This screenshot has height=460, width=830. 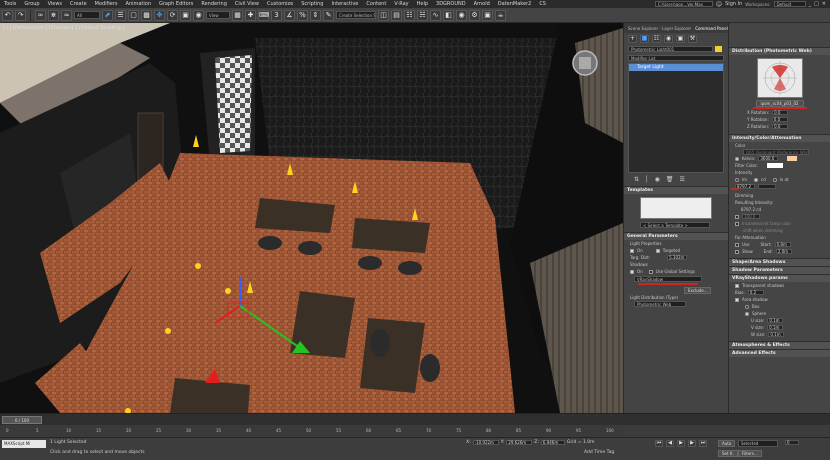 What do you see at coordinates (767, 186) in the screenshot?
I see `lx-distance-spinner` at bounding box center [767, 186].